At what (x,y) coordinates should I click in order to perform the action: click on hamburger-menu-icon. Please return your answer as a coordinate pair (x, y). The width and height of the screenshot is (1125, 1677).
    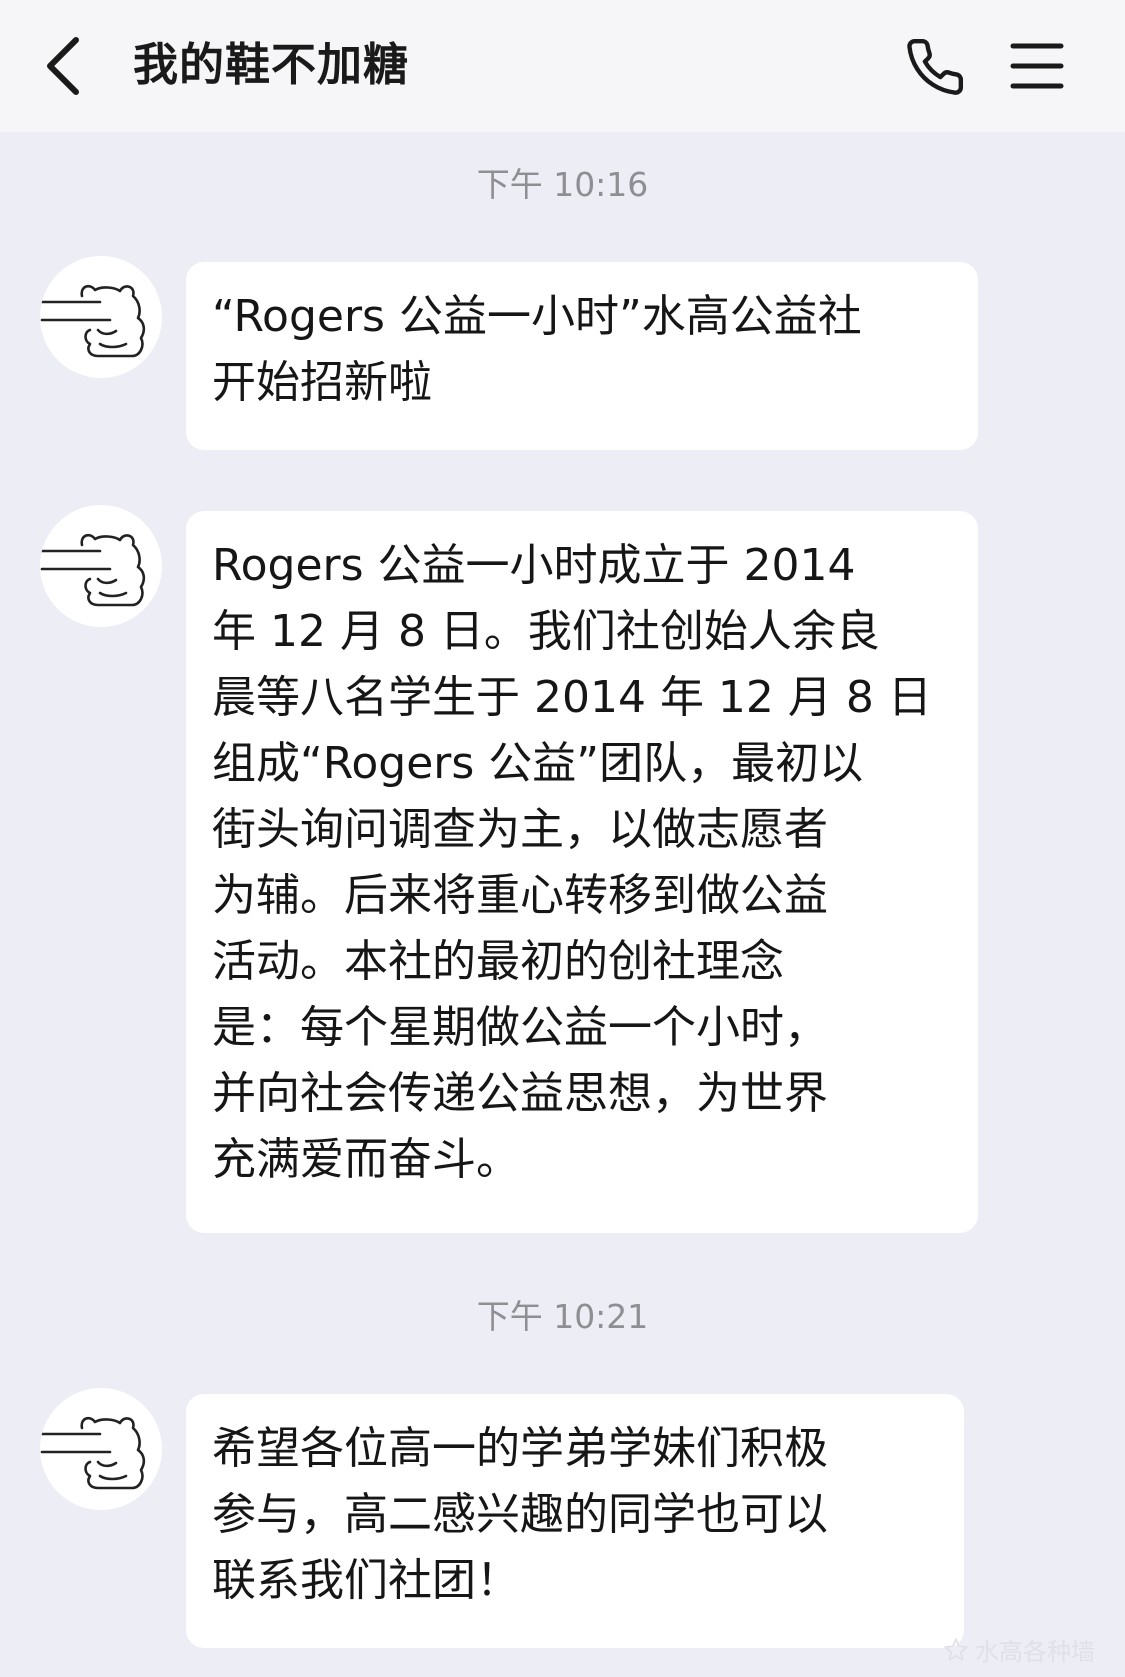
    Looking at the image, I should click on (1037, 66).